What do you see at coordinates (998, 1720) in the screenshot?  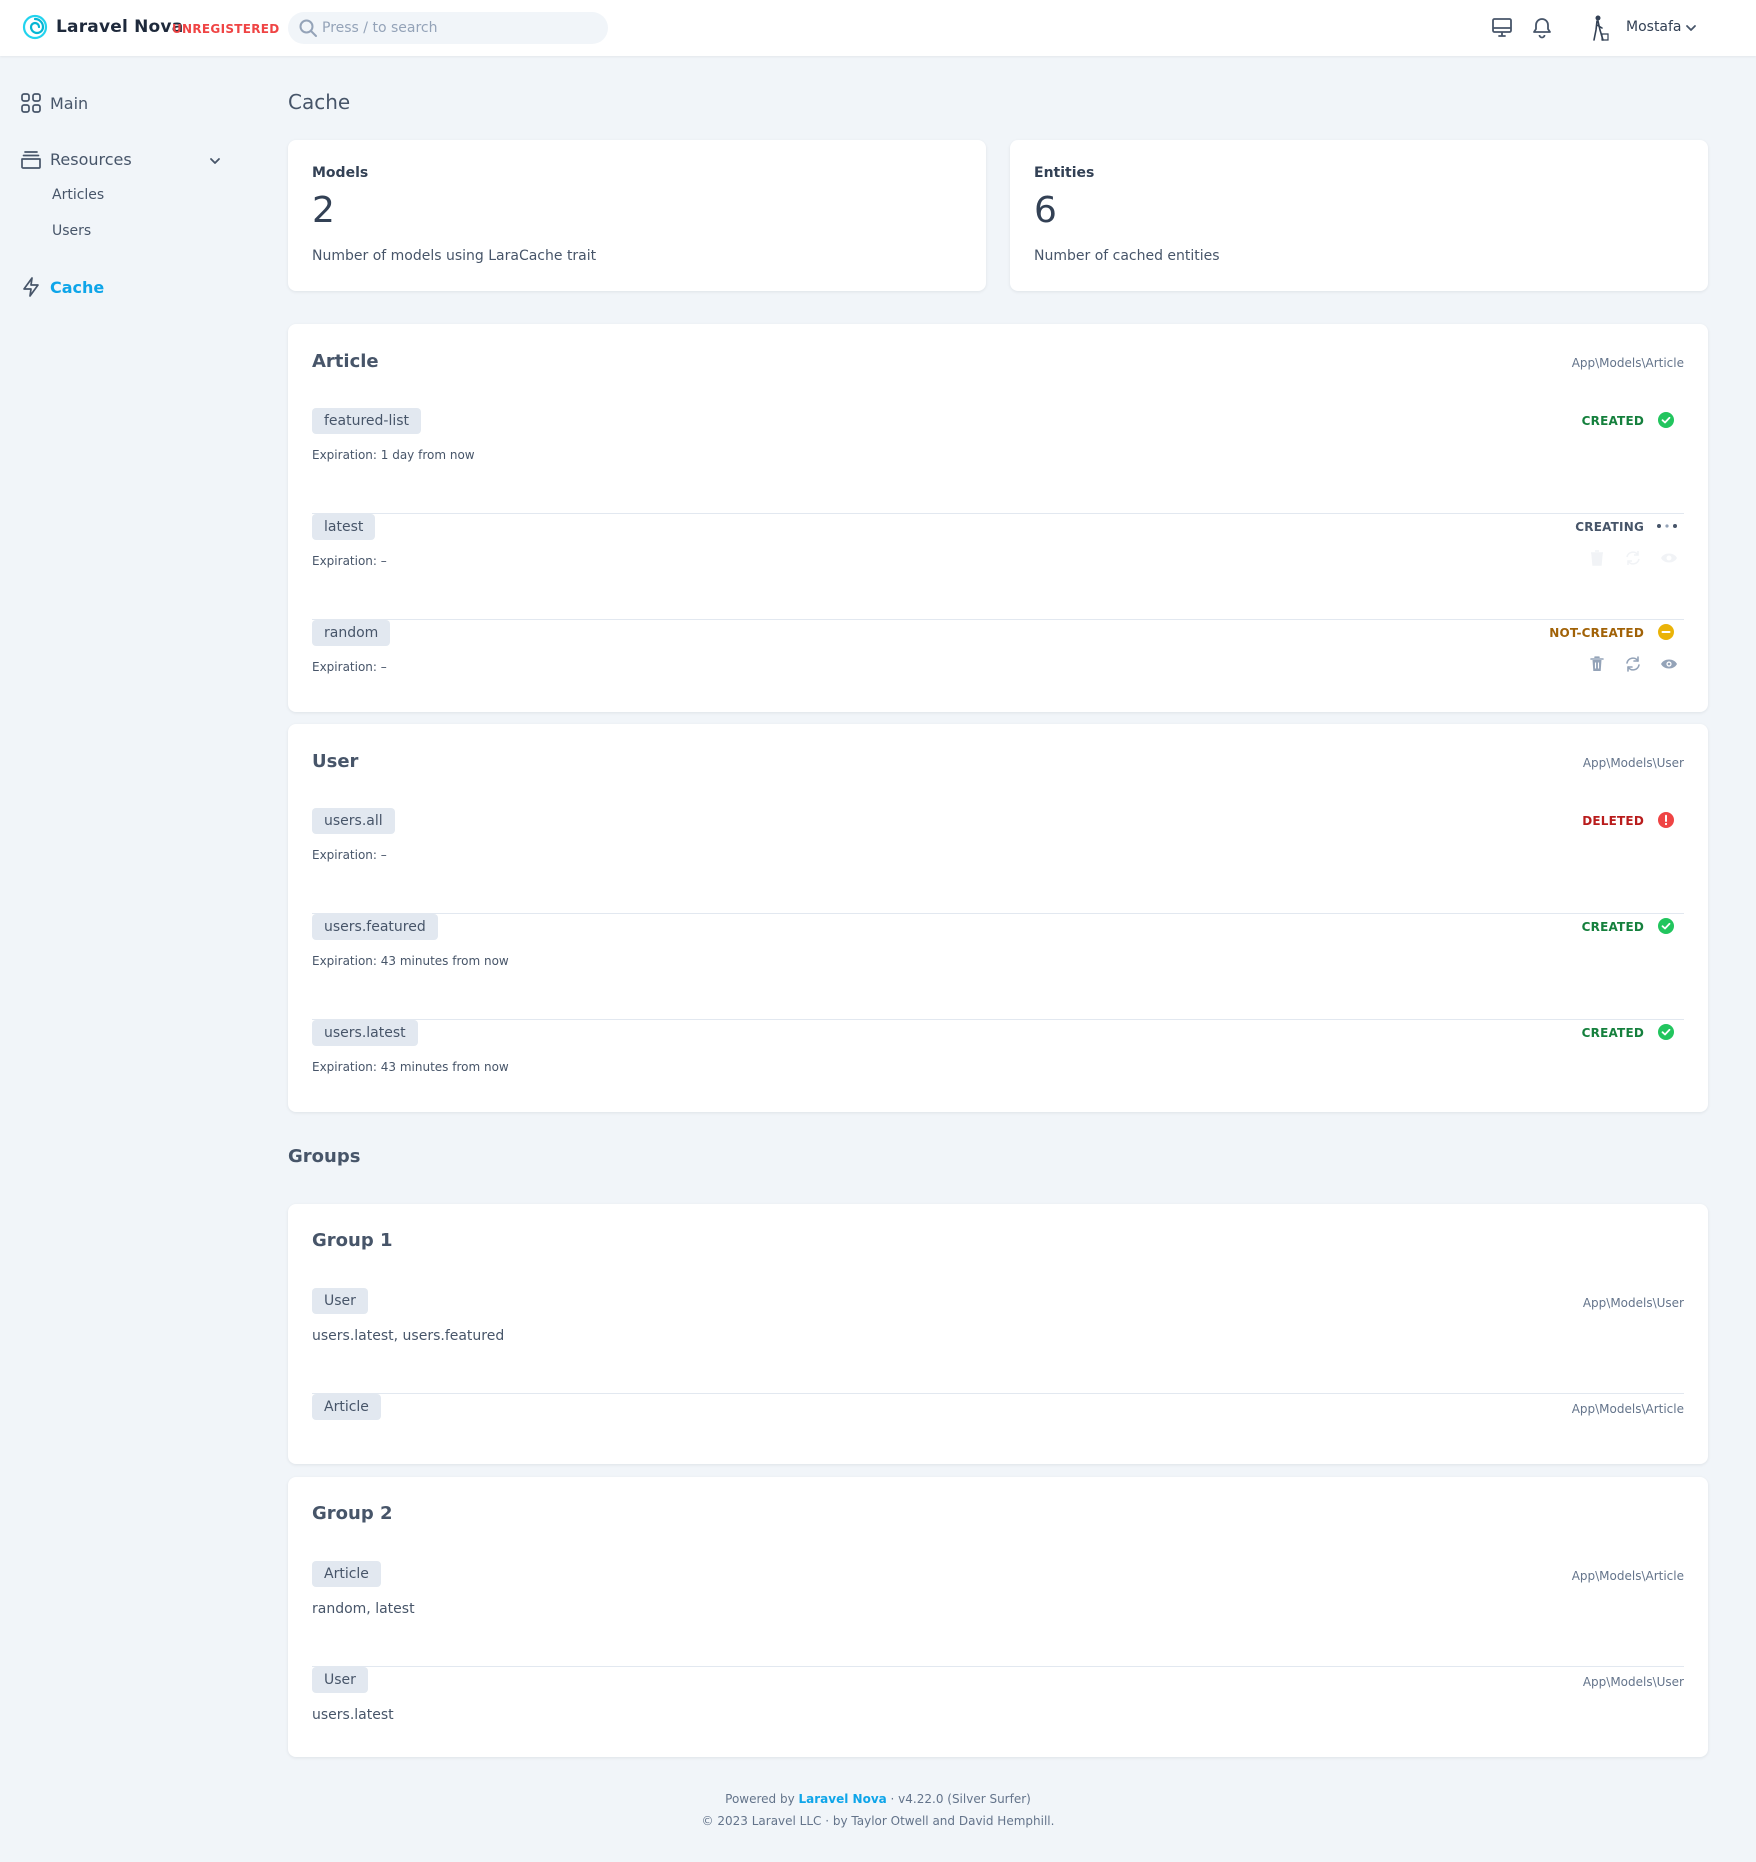 I see `group-item-row: User App\Models\User users.latest` at bounding box center [998, 1720].